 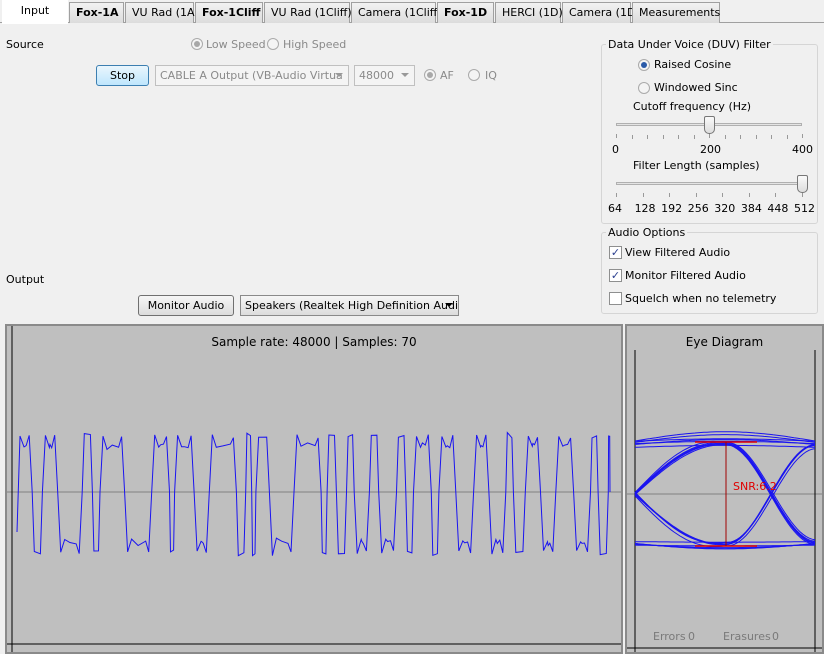 I want to click on raised-cosine-radio, so click(x=644, y=65).